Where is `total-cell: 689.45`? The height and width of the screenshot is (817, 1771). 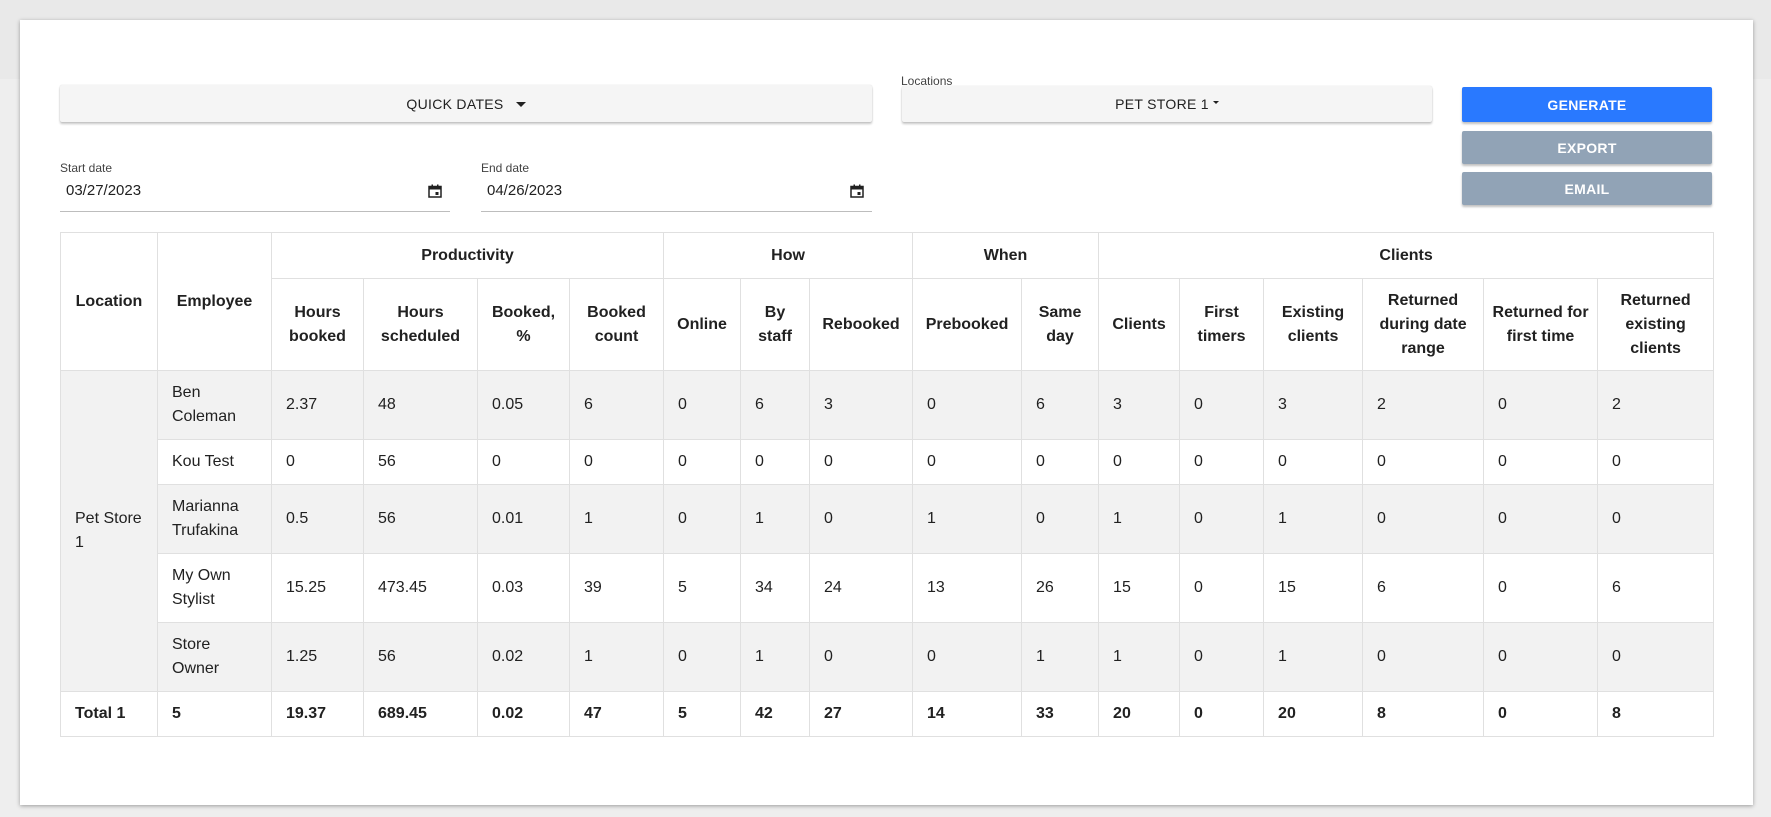 total-cell: 689.45 is located at coordinates (420, 714).